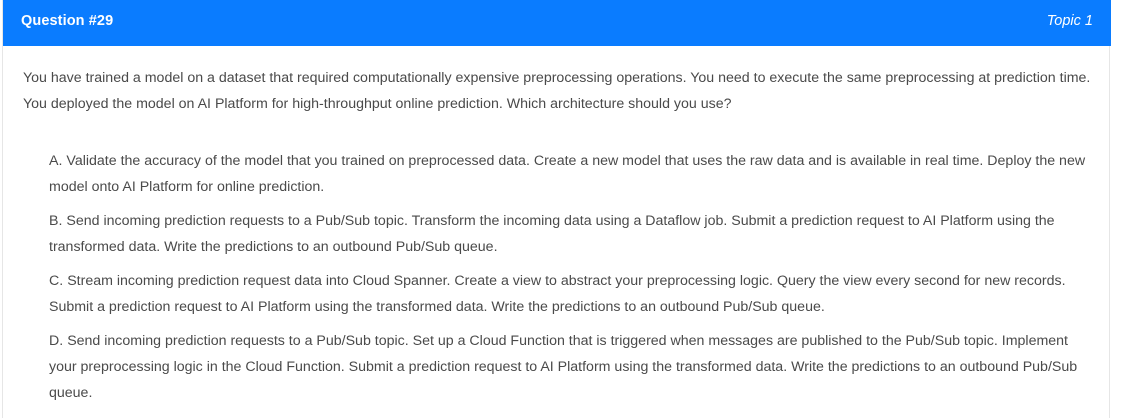 The image size is (1124, 418). What do you see at coordinates (67, 21) in the screenshot?
I see `question-number: Question #29` at bounding box center [67, 21].